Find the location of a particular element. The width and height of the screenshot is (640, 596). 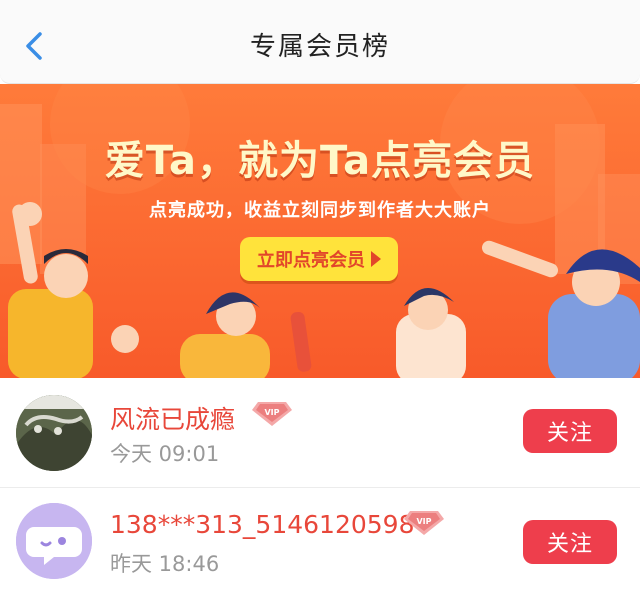

banner-subtitle: 点亮成功，收益立刻同步到作者大大账户 is located at coordinates (320, 210).